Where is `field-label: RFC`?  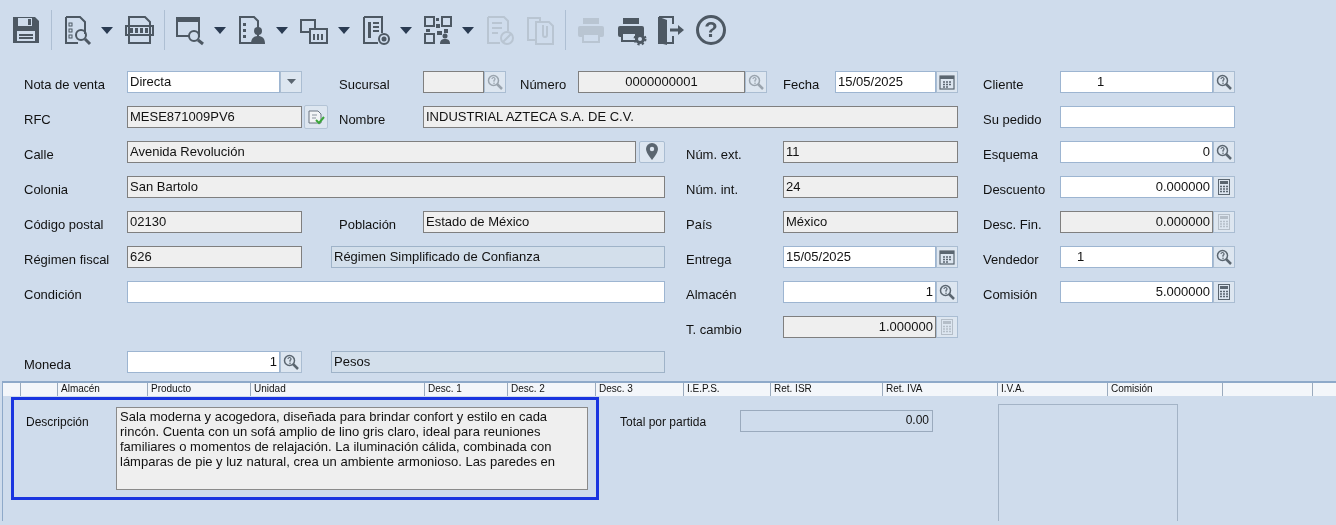
field-label: RFC is located at coordinates (38, 120).